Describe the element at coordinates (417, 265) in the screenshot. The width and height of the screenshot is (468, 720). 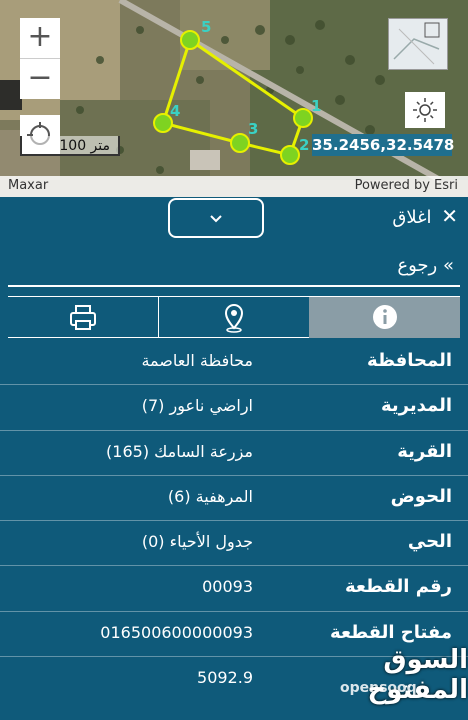
I see `back-label: رجوع` at that location.